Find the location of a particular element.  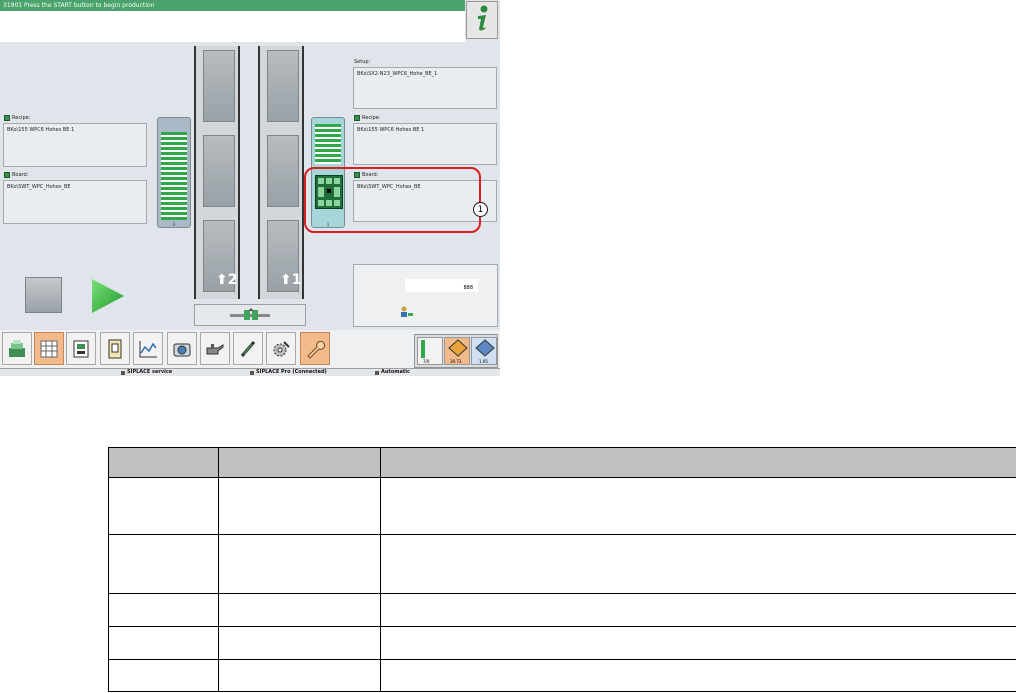

start-button is located at coordinates (107, 296).